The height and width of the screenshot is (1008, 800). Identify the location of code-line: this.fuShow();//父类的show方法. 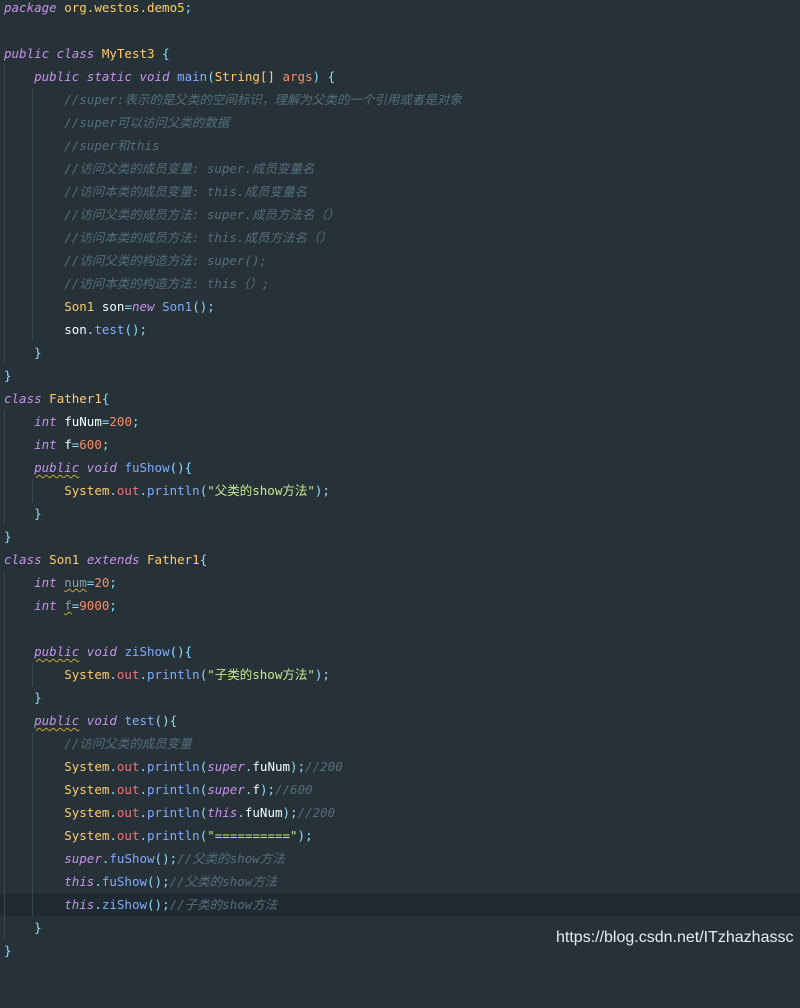
(400, 881).